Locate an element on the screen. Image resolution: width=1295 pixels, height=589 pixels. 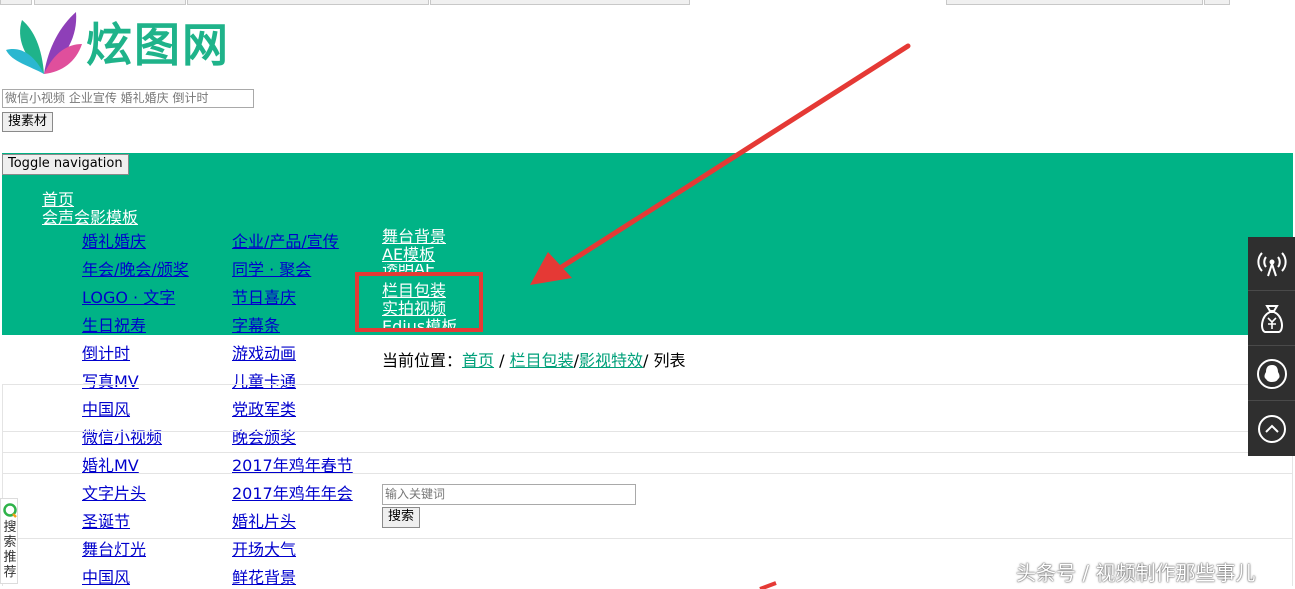
watermark: 头条号 / 视频制作那些事儿 is located at coordinates (1136, 573).